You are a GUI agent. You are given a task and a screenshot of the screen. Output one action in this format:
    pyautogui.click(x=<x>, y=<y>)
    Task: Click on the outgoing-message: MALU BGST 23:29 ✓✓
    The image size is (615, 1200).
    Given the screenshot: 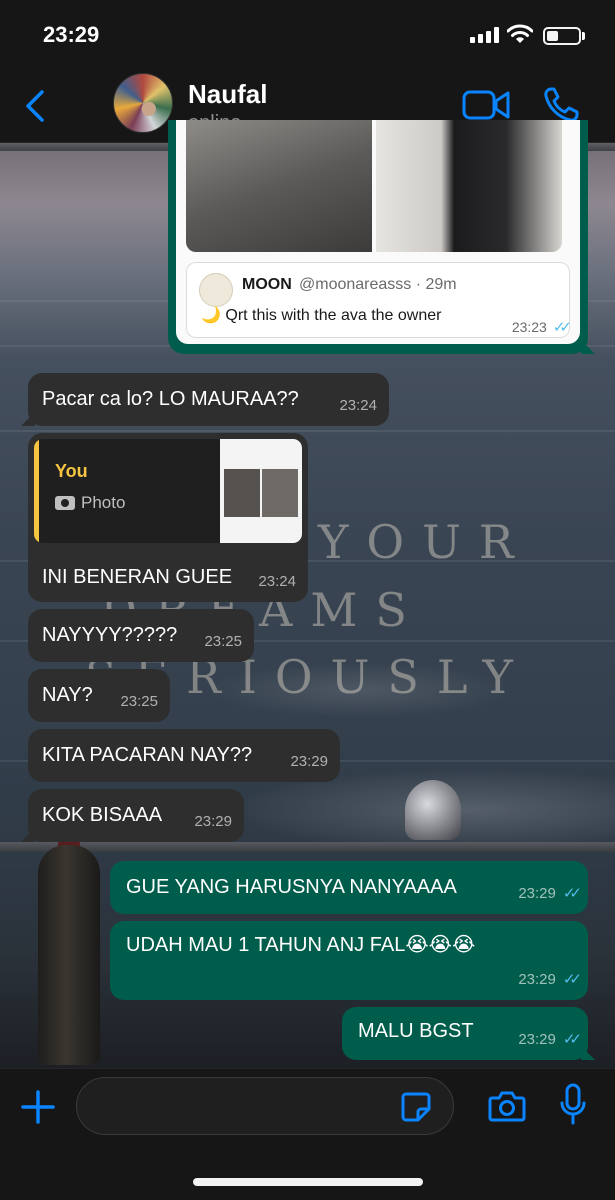 What is the action you would take?
    pyautogui.click(x=468, y=1033)
    